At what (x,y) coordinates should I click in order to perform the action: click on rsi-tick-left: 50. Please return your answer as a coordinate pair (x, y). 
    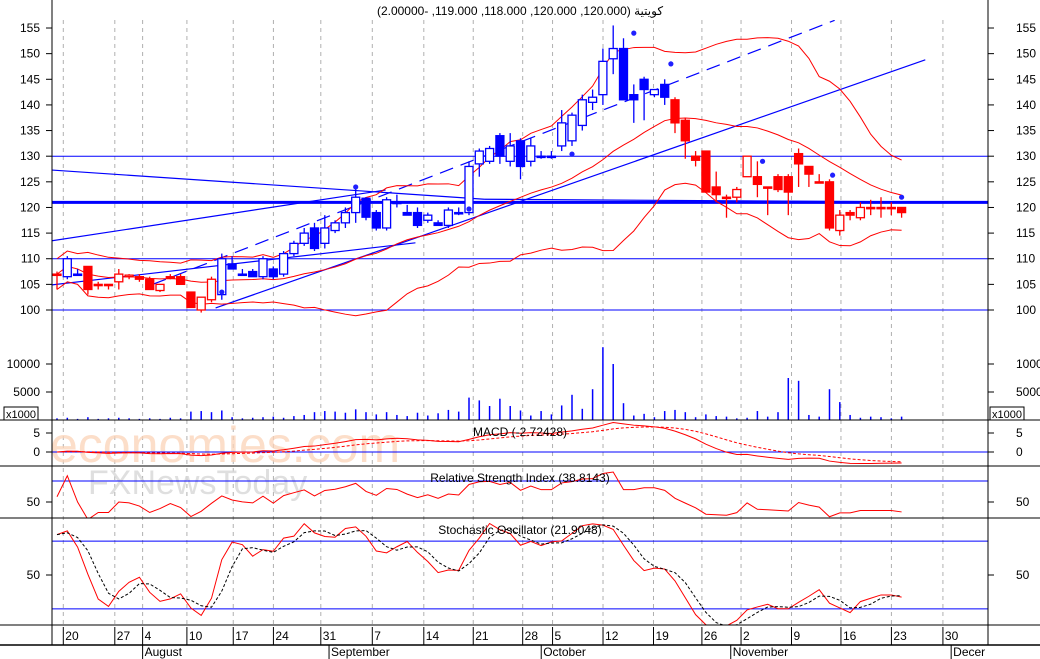
    Looking at the image, I should click on (34, 502).